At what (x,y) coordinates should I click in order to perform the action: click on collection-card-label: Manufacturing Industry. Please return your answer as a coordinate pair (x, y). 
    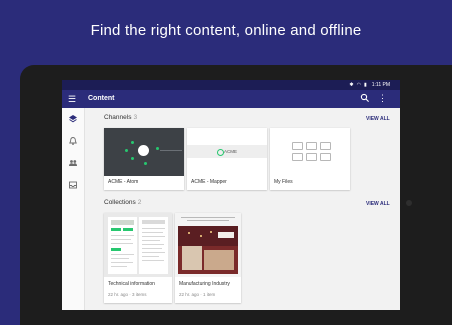
    Looking at the image, I should click on (204, 284).